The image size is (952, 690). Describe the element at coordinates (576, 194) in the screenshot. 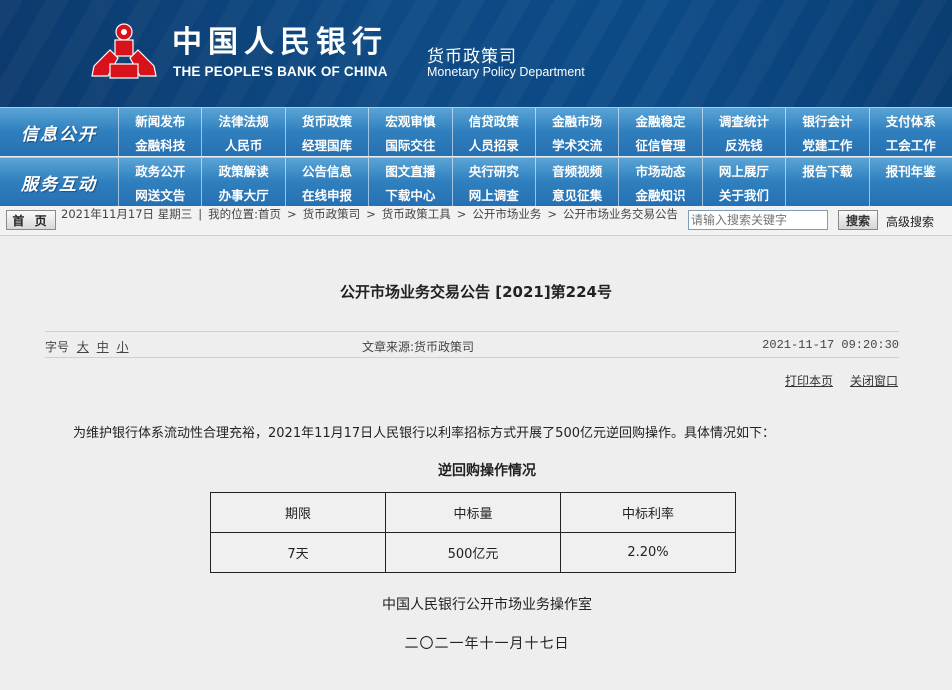

I see `nav-item-opinion-collection: 意见征集` at that location.